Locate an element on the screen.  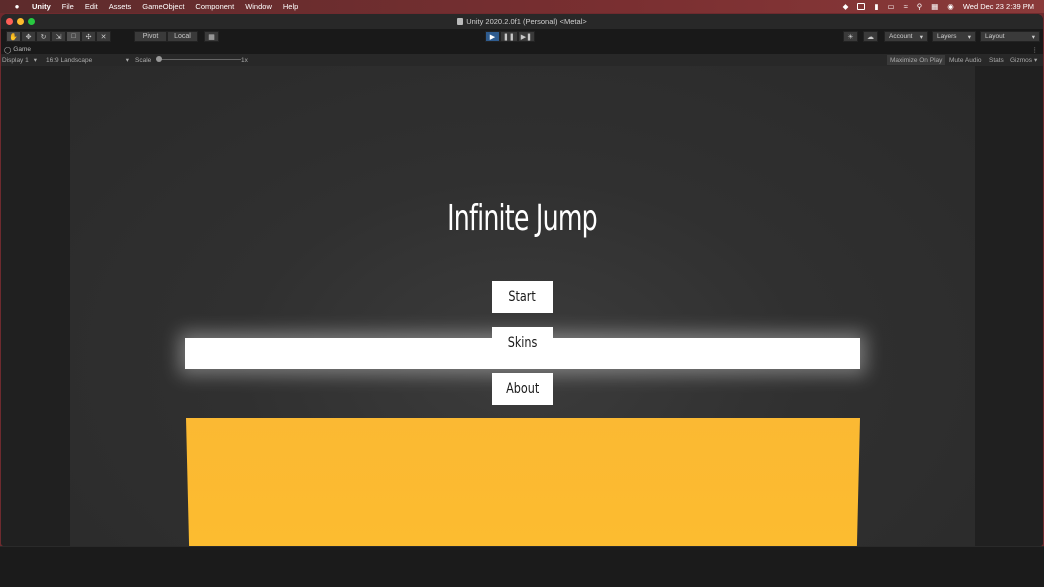
start-label: Start is located at coordinates (522, 297).